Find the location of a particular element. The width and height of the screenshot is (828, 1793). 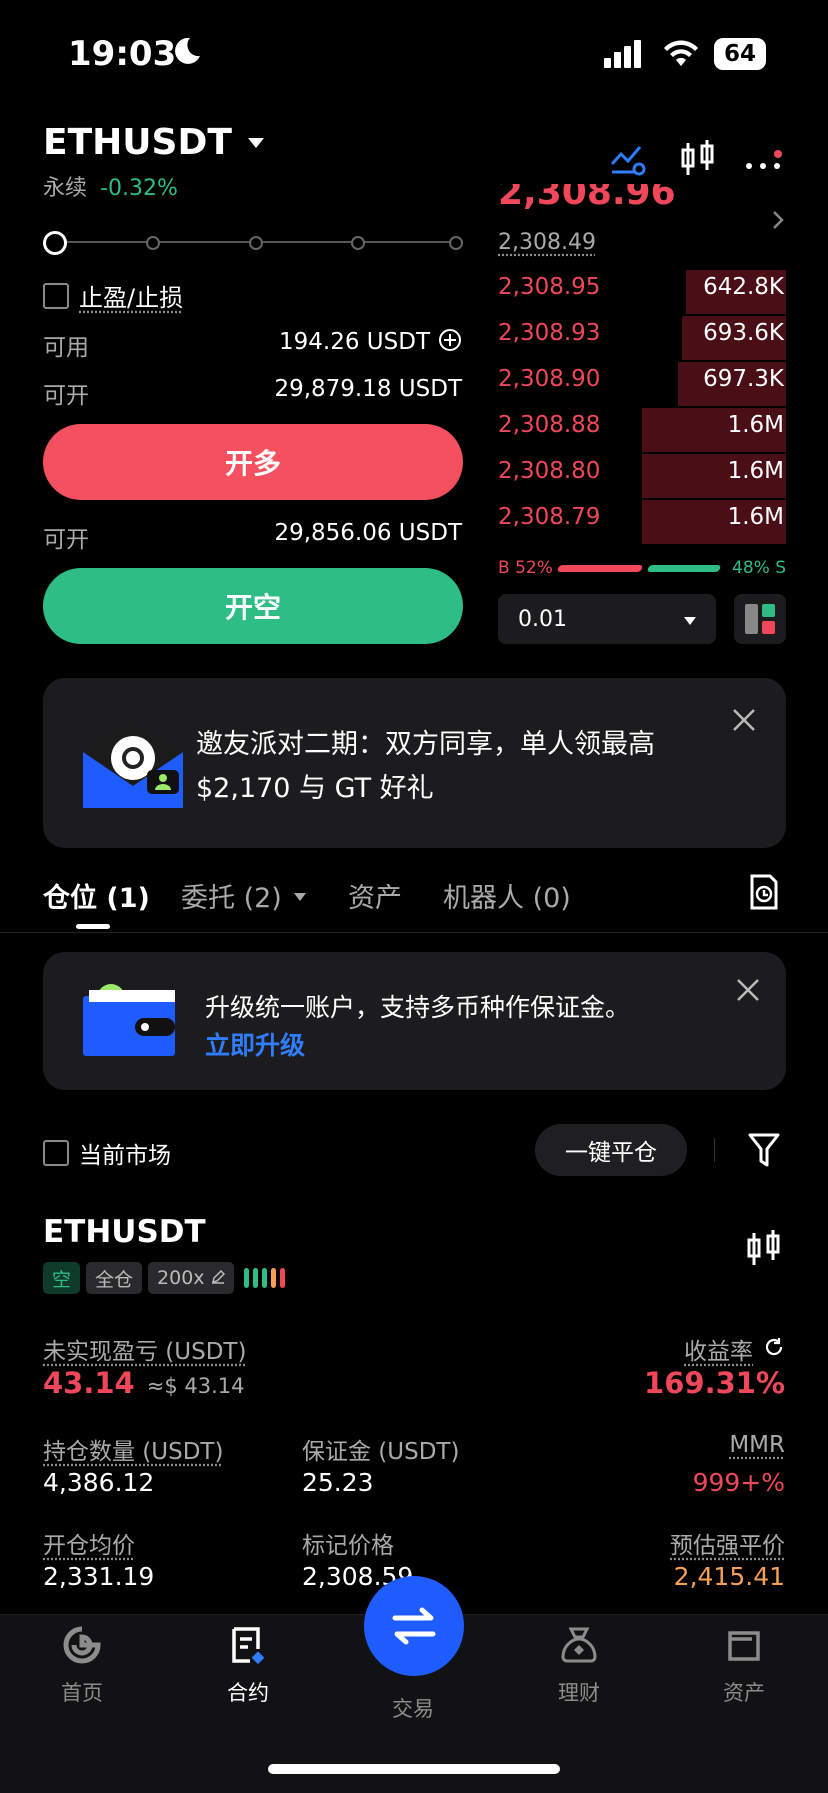

unrealized-pnl-label: 未实现盈亏 (USDT) is located at coordinates (144, 1349).